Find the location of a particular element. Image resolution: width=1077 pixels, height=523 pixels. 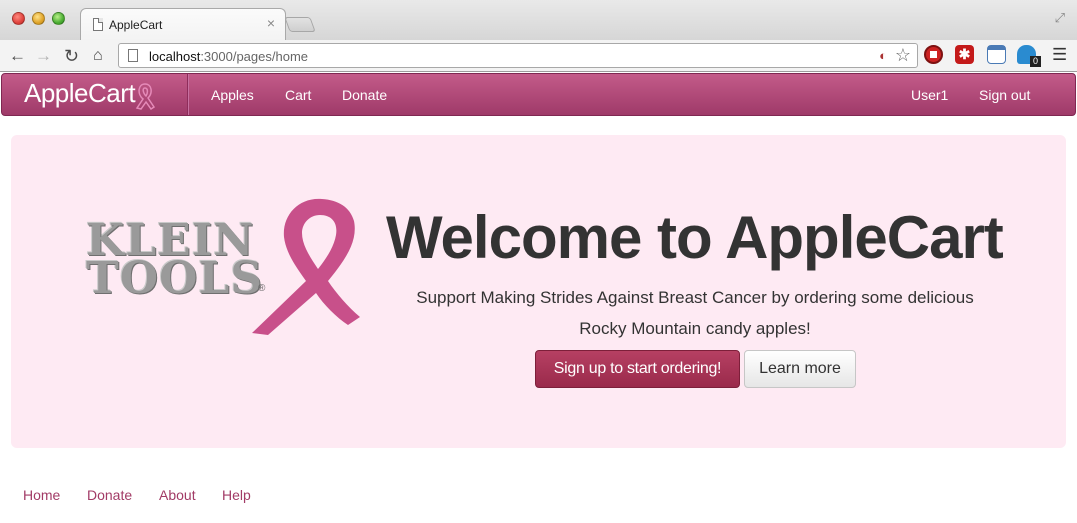

nav-user: User1 is located at coordinates (929, 95).